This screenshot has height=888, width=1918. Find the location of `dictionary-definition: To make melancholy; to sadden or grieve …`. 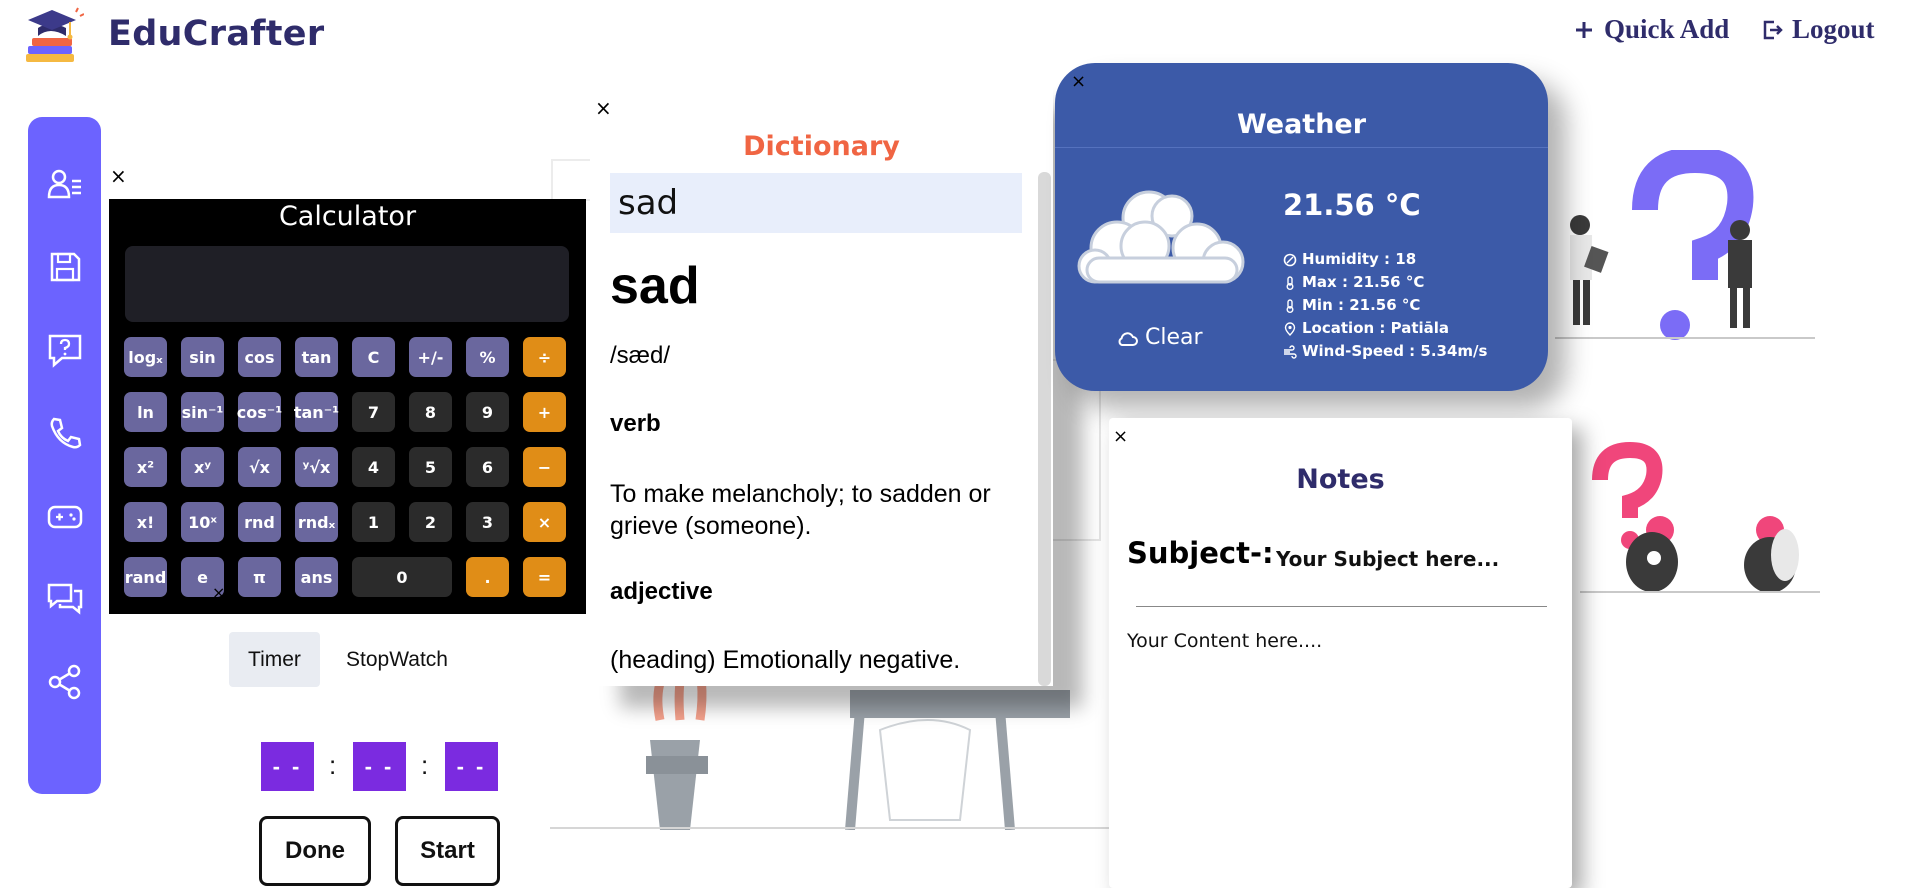

dictionary-definition: To make melancholy; to sadden or grieve … is located at coordinates (800, 510).